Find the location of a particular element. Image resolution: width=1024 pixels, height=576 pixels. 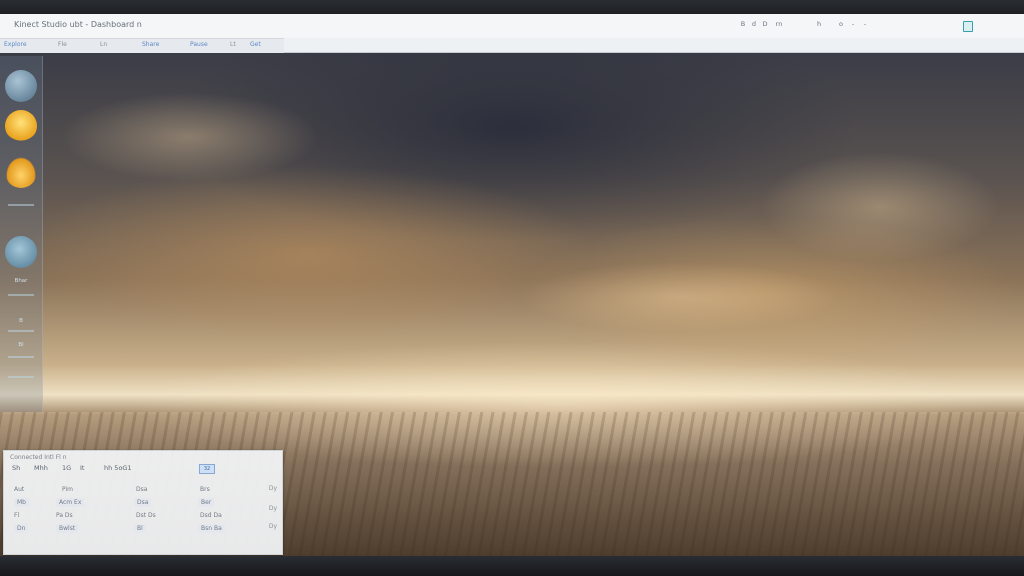

table-cell: Brs is located at coordinates (205, 489).